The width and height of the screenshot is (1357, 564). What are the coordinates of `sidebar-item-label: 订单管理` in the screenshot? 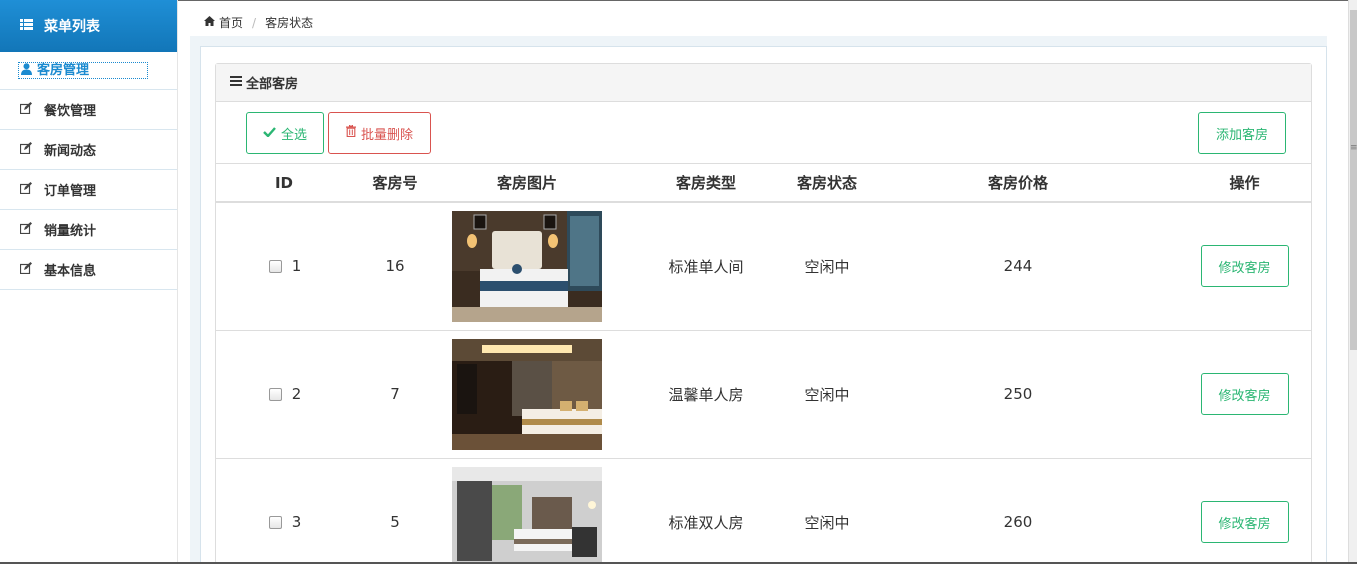 It's located at (70, 191).